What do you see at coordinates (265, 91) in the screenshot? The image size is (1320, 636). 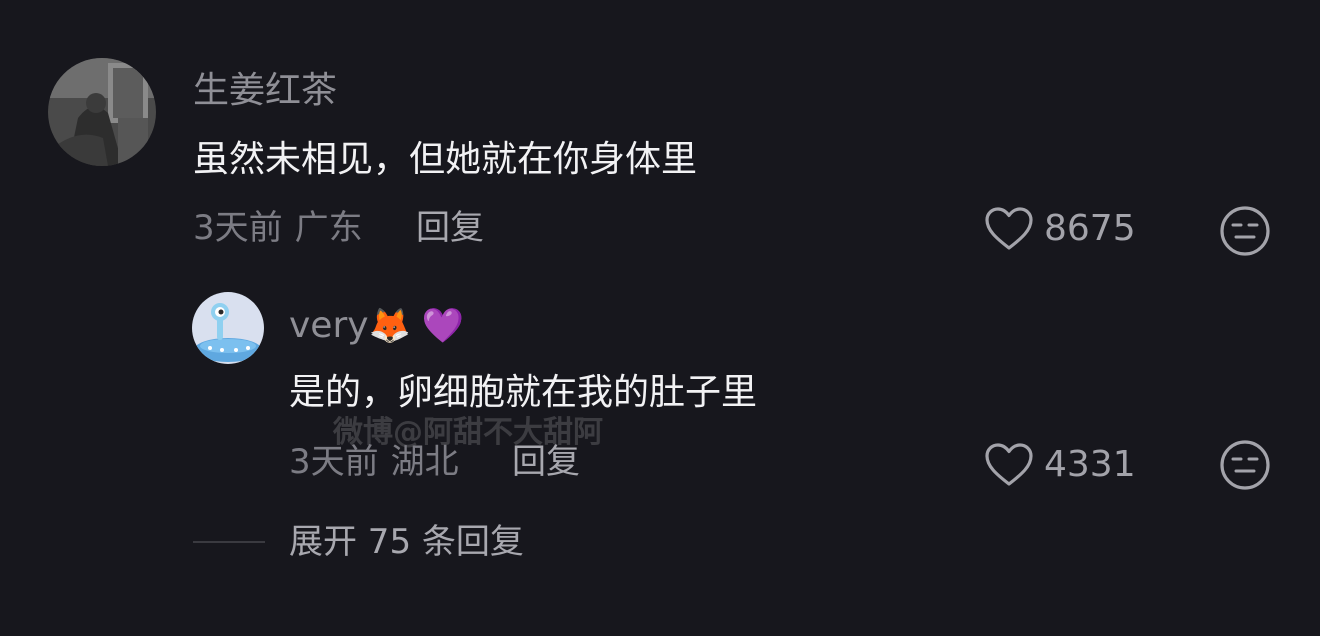 I see `comment-username: 生姜红茶` at bounding box center [265, 91].